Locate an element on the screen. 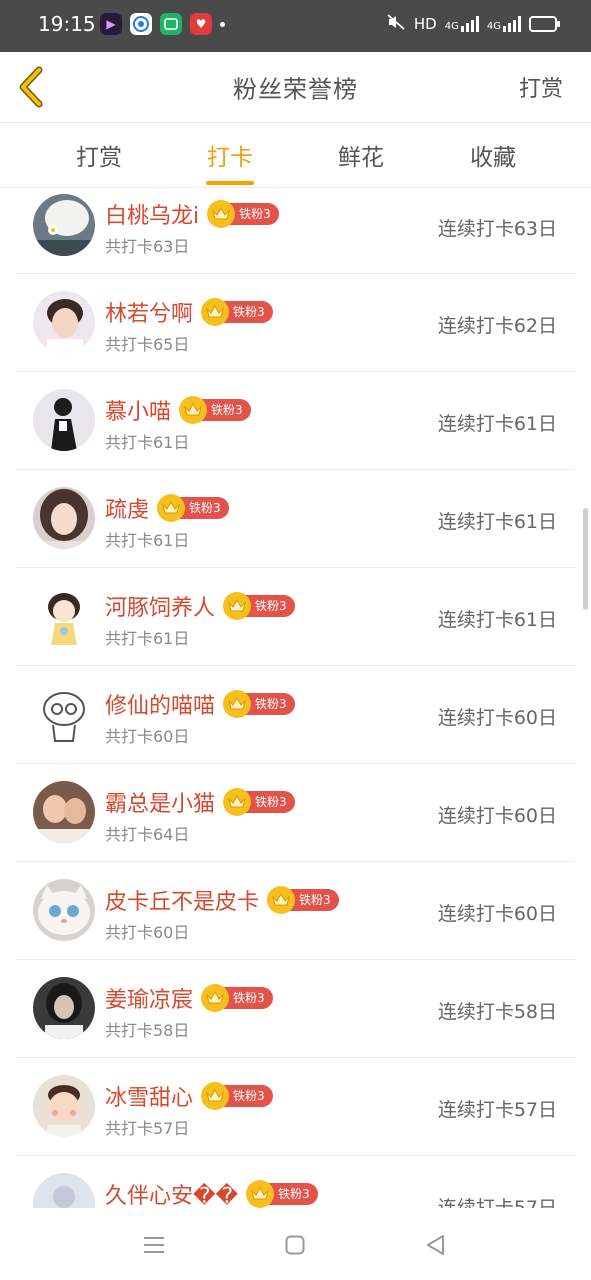 The image size is (591, 1280). fan-name: 久伴心安�� is located at coordinates (172, 1196).